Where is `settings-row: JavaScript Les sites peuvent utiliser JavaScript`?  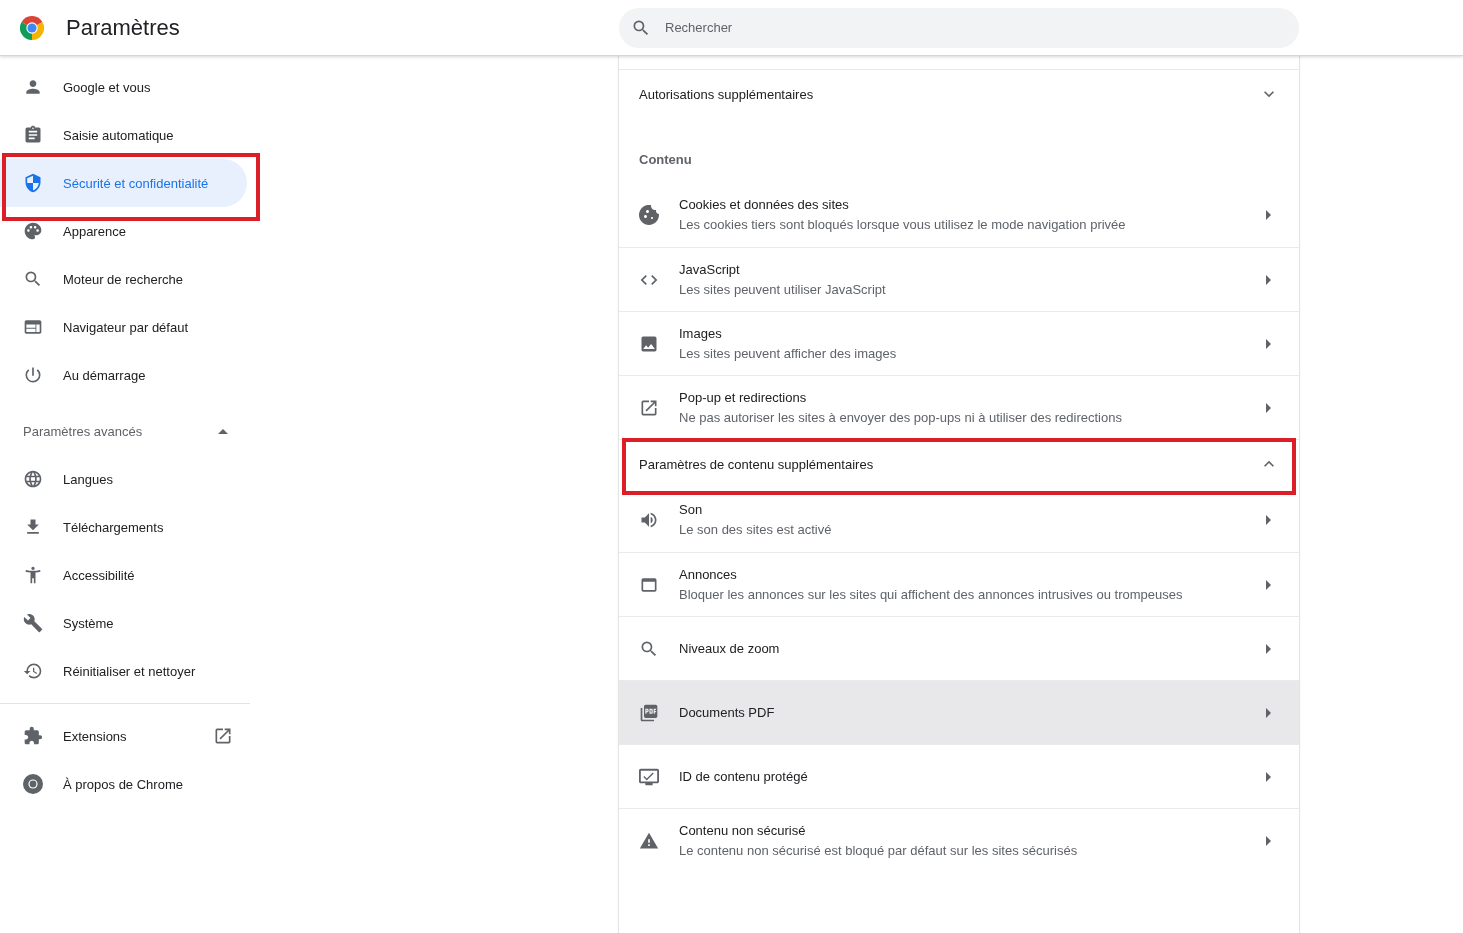
settings-row: JavaScript Les sites peuvent utiliser JavaScript is located at coordinates (959, 279).